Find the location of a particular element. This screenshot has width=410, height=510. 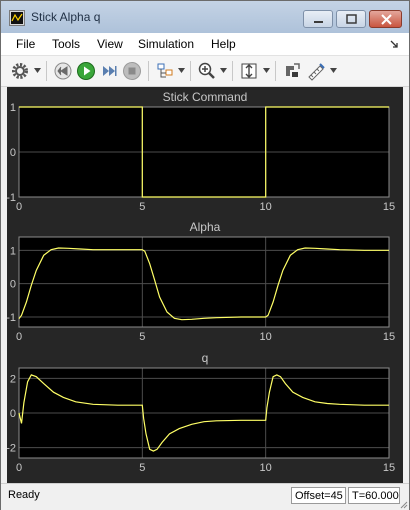

status-time: T=60.000 is located at coordinates (374, 495).